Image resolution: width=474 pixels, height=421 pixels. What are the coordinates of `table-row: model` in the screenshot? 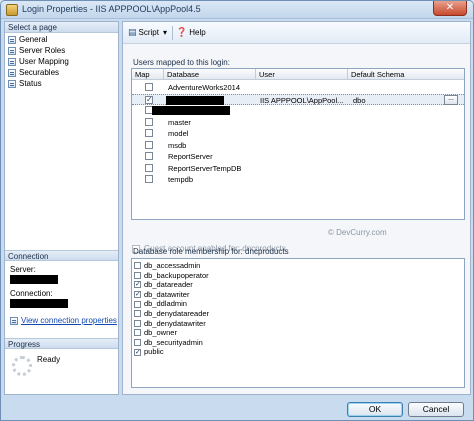 It's located at (298, 133).